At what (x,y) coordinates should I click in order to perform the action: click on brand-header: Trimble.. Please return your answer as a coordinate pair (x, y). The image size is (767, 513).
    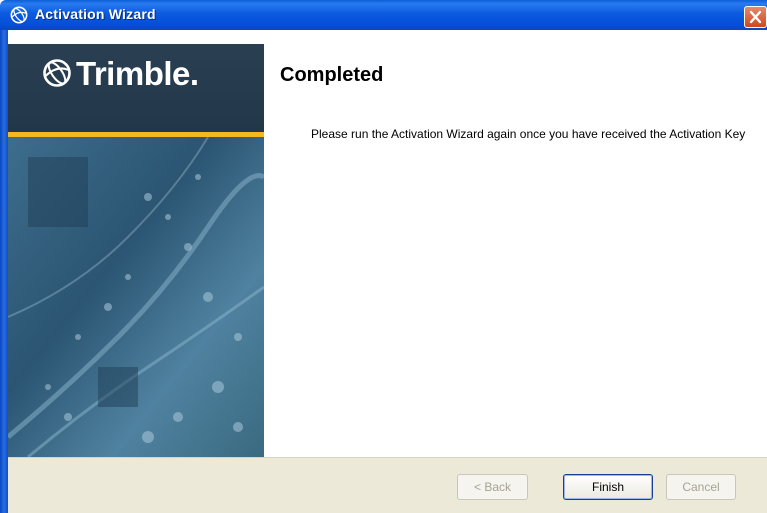
    Looking at the image, I should click on (136, 88).